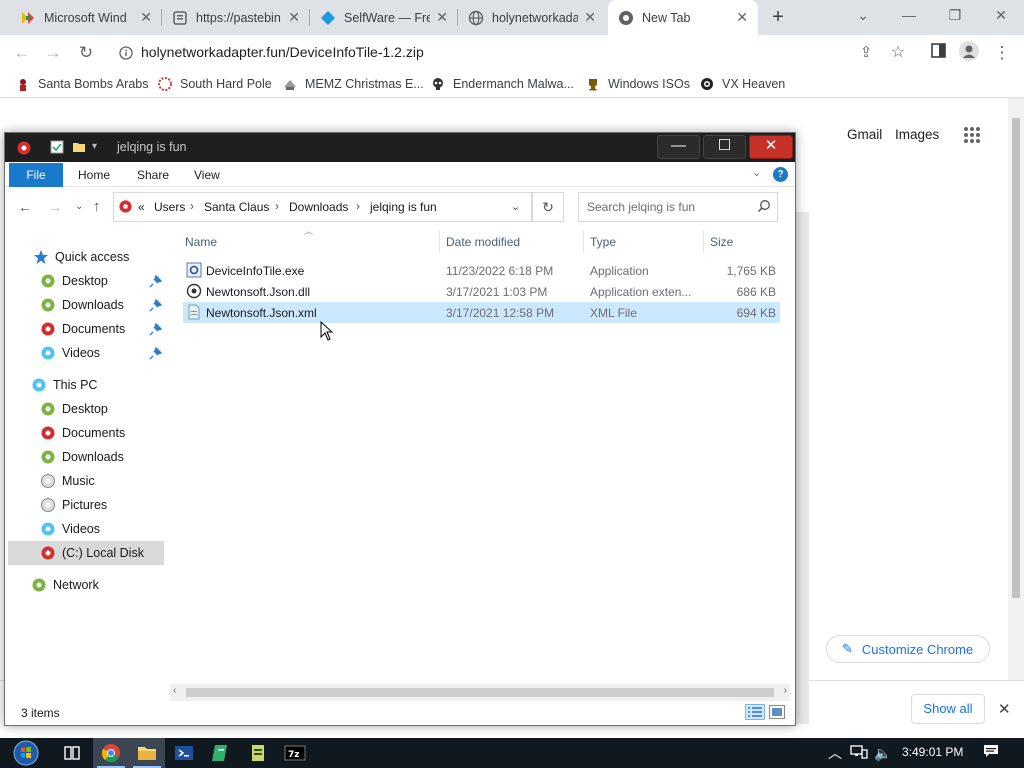 The image size is (1024, 768). I want to click on breadcrumb-current-folder: jelqing is fun, so click(403, 207).